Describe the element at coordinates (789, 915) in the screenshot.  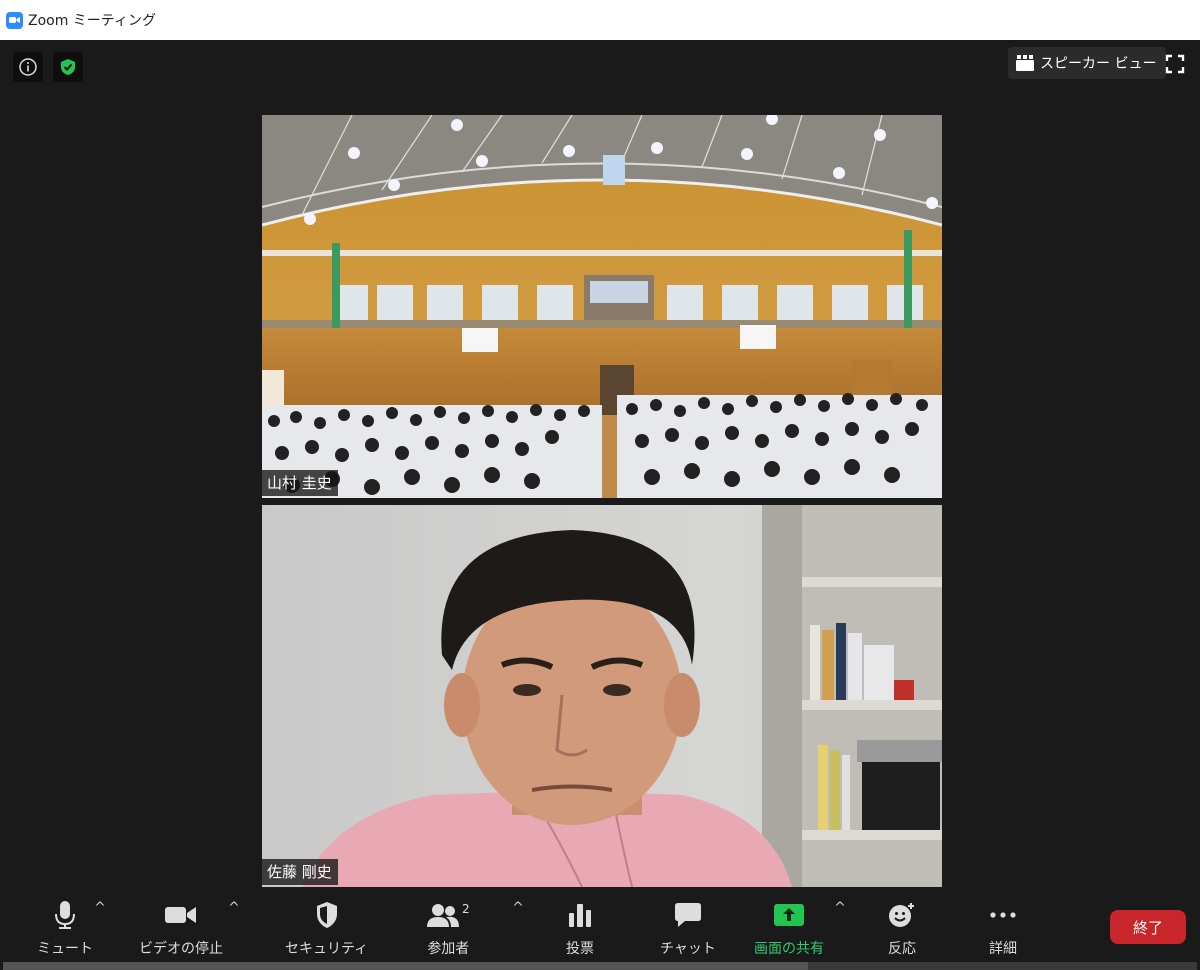
I see `share-screen-icon` at that location.